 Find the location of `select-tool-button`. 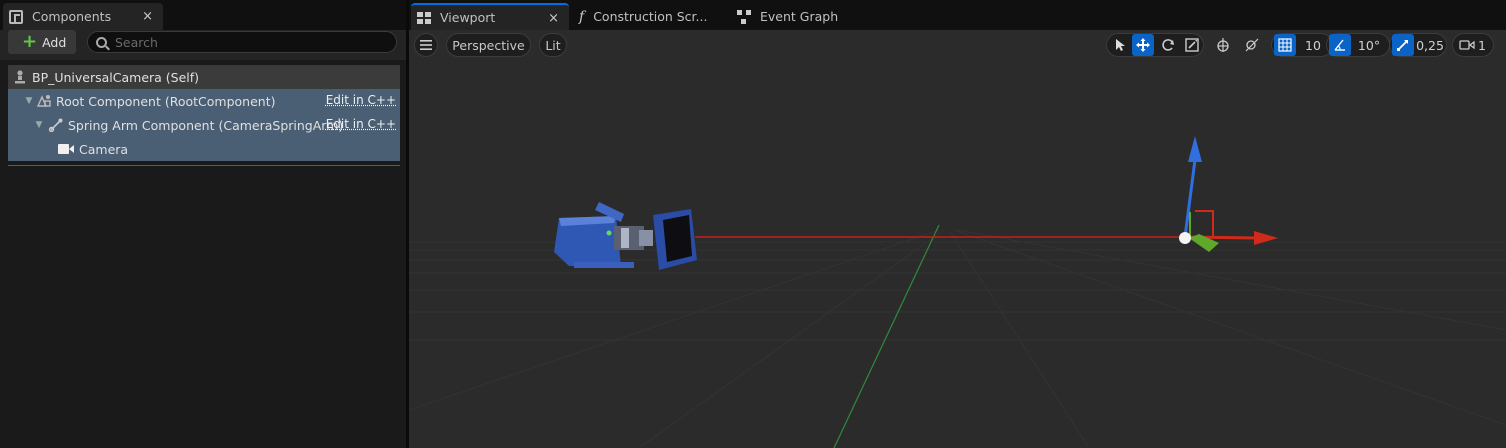

select-tool-button is located at coordinates (1120, 45).